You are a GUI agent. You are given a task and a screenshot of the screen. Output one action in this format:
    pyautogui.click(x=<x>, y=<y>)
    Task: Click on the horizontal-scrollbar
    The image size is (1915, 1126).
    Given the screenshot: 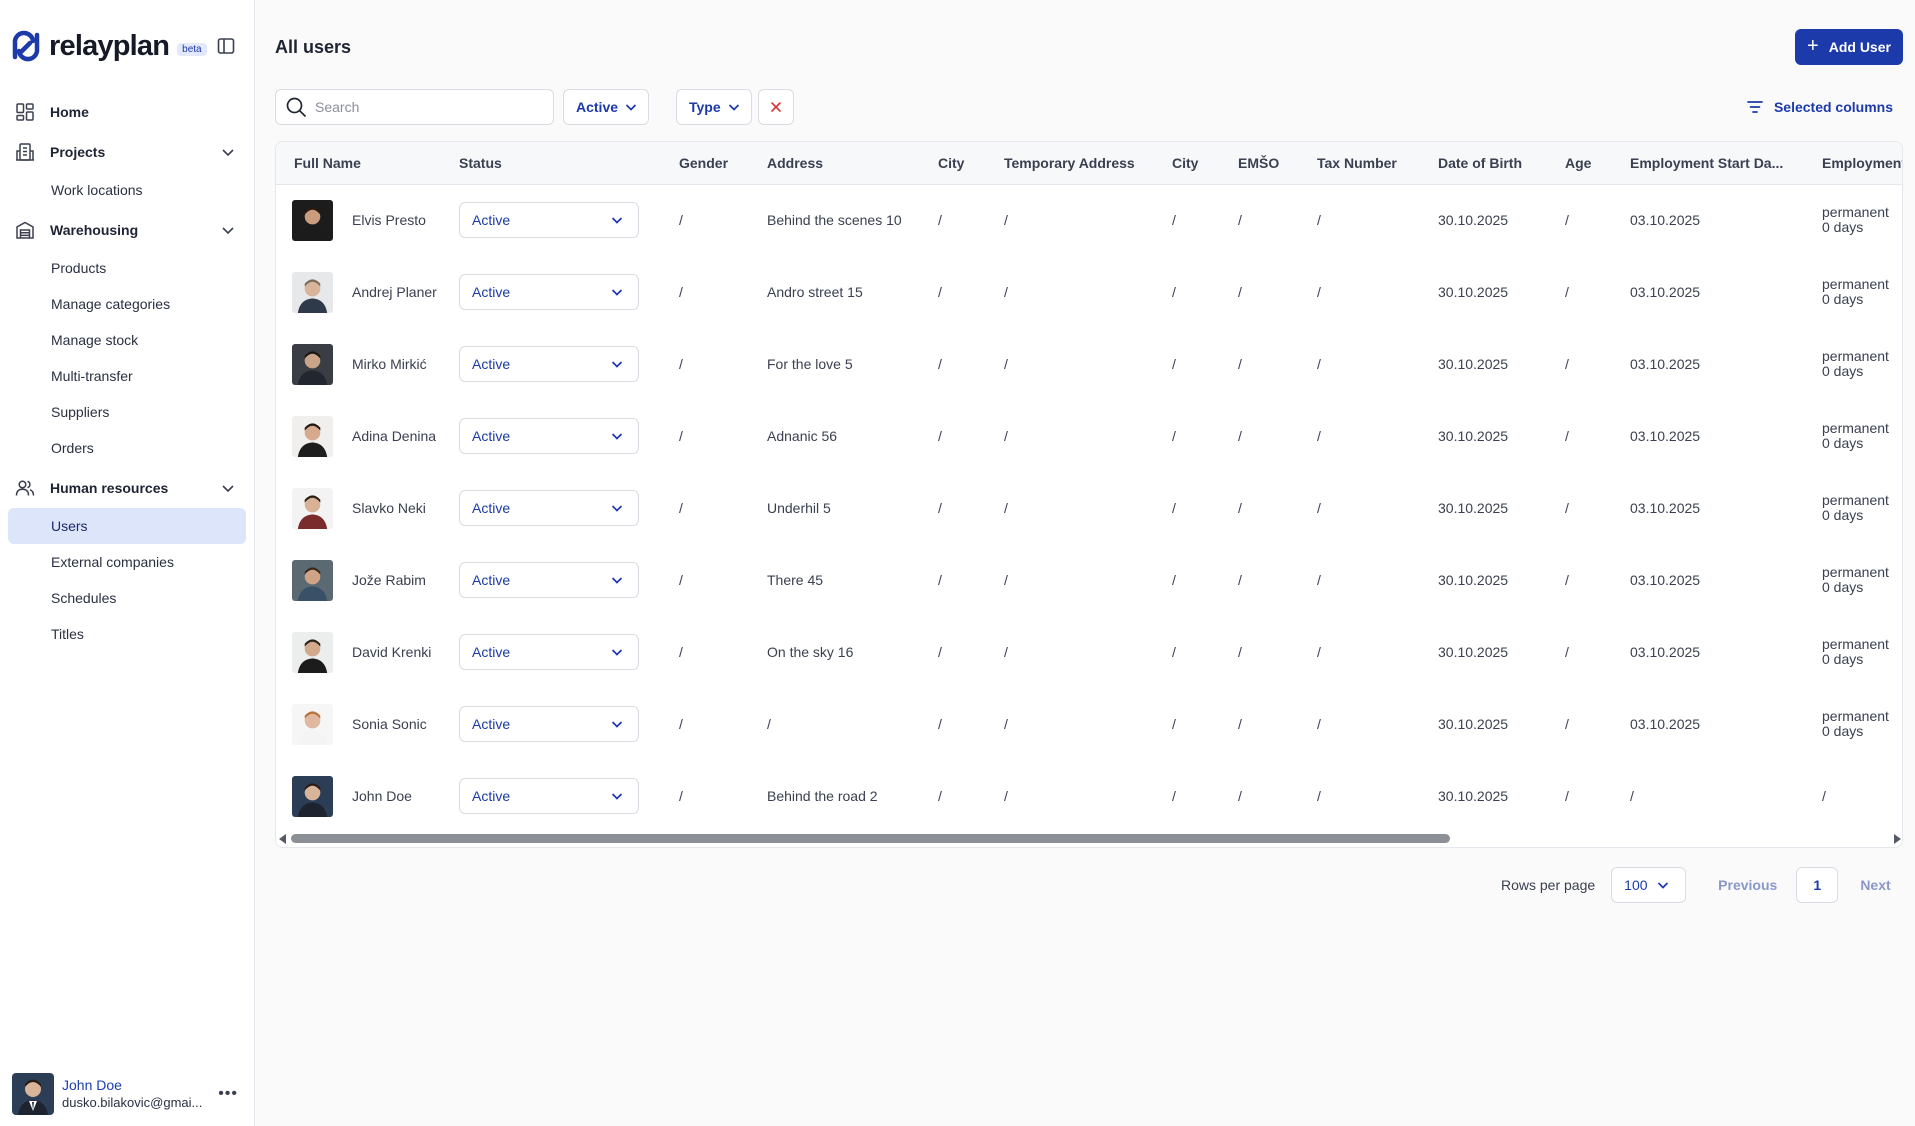 What is the action you would take?
    pyautogui.click(x=1089, y=838)
    